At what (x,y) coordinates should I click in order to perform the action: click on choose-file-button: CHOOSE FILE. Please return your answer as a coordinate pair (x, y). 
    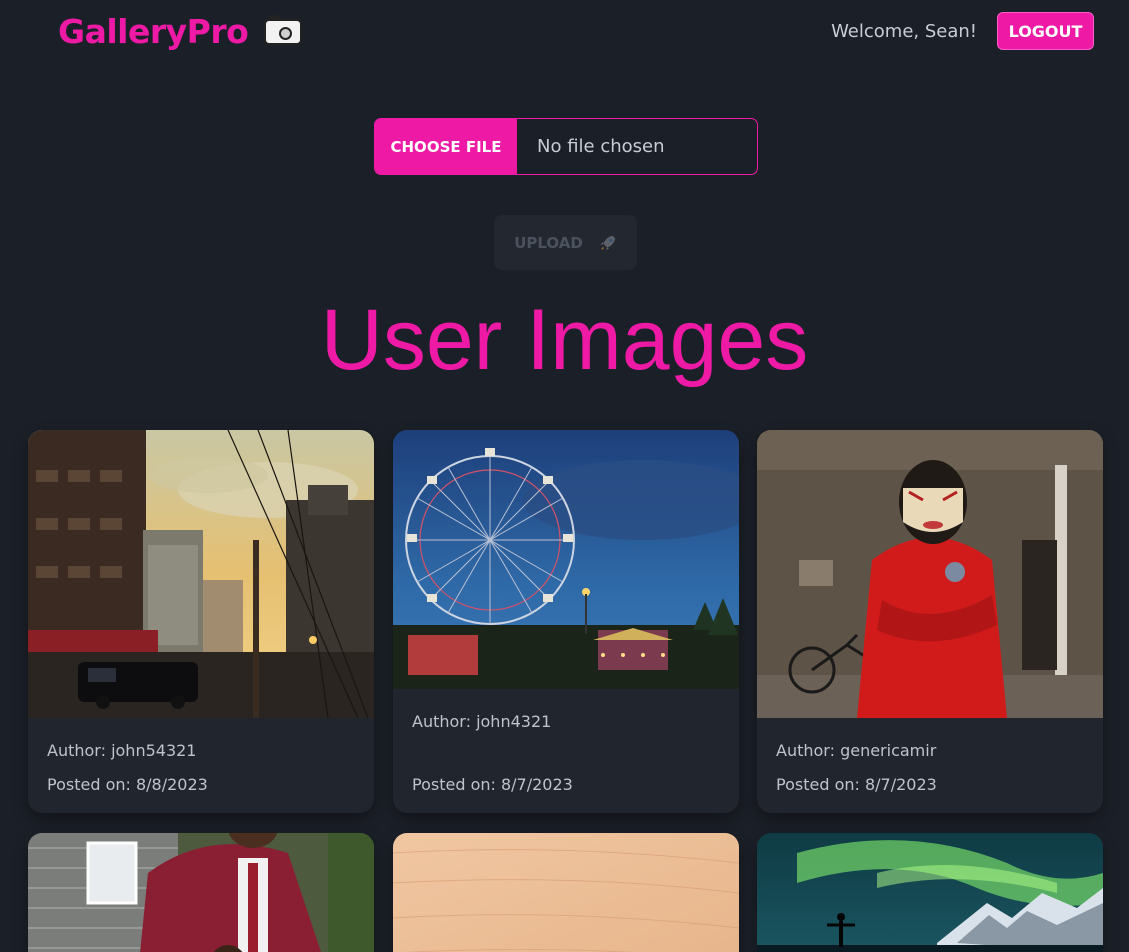
    Looking at the image, I should click on (446, 146).